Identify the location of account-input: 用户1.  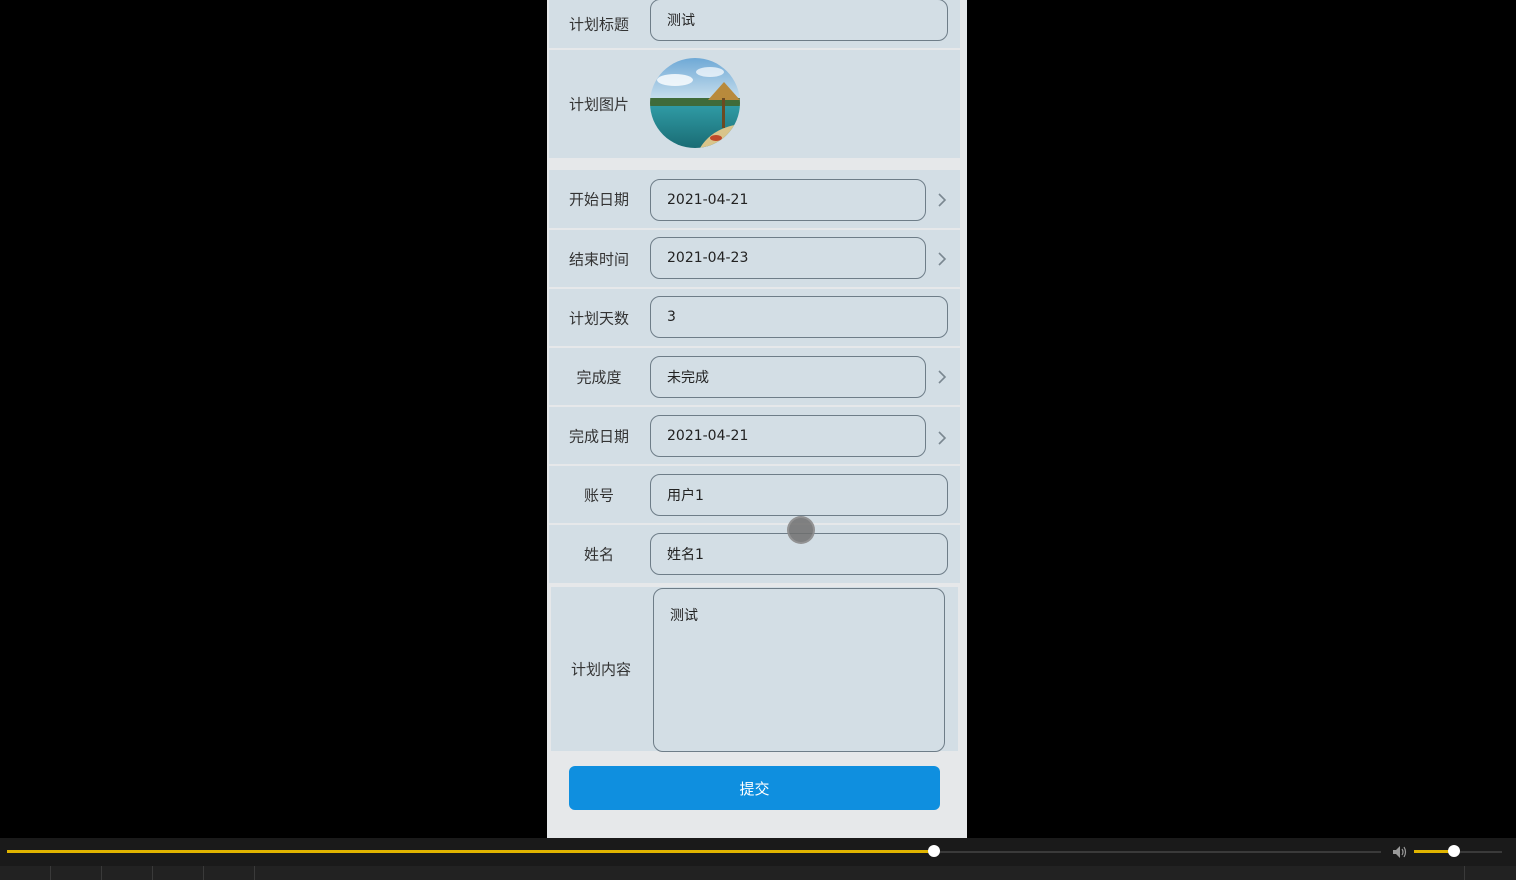
(799, 495).